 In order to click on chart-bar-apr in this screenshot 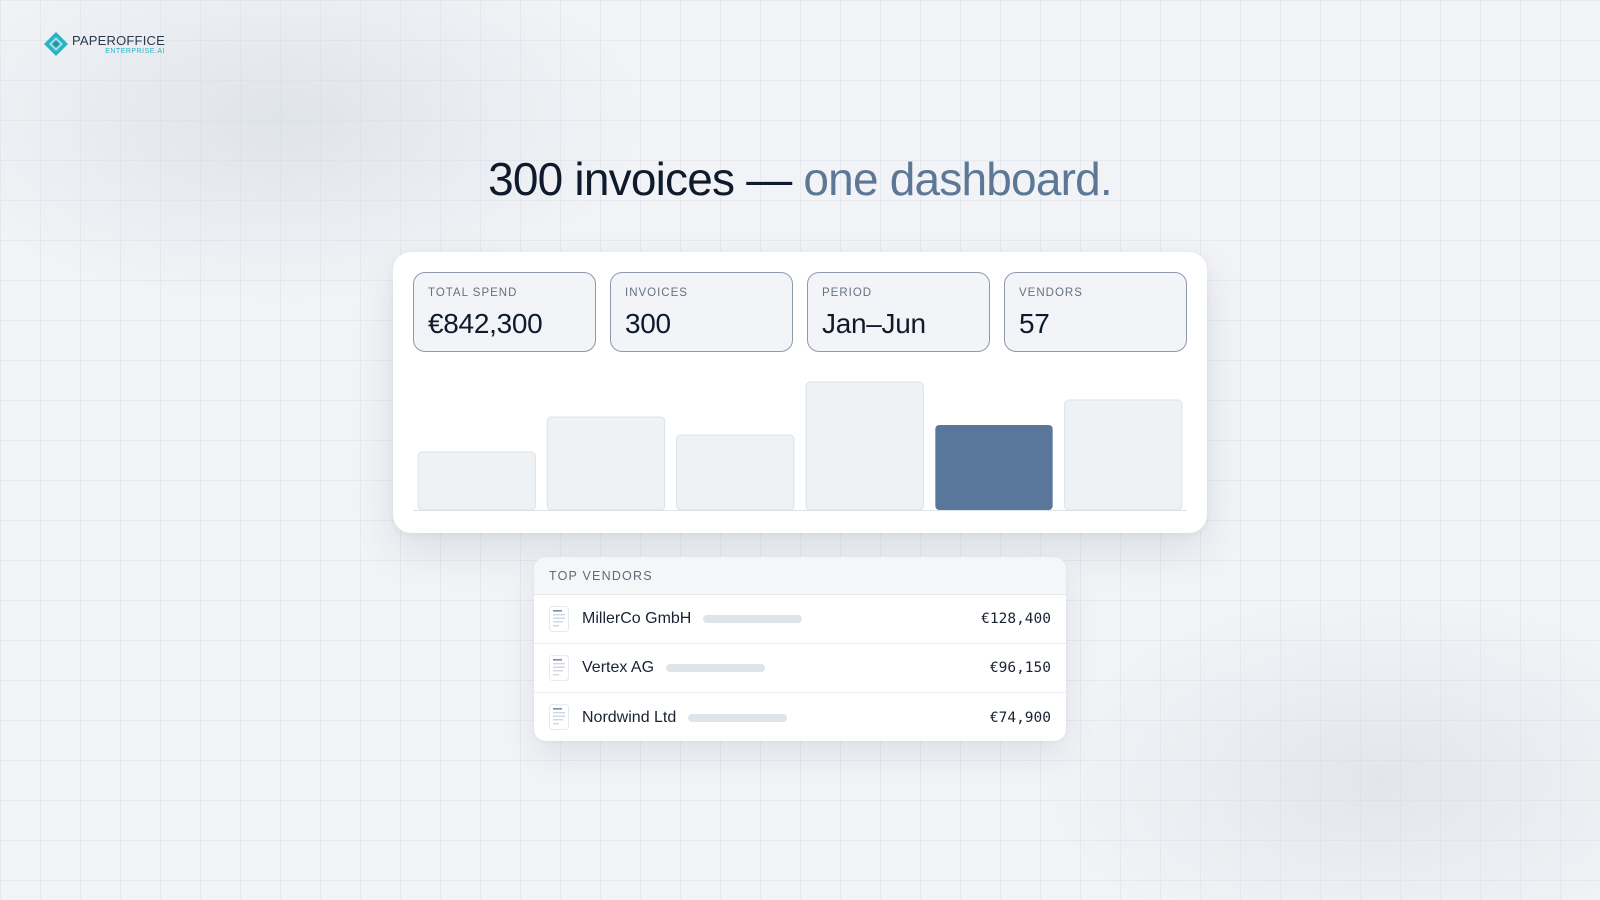, I will do `click(864, 446)`.